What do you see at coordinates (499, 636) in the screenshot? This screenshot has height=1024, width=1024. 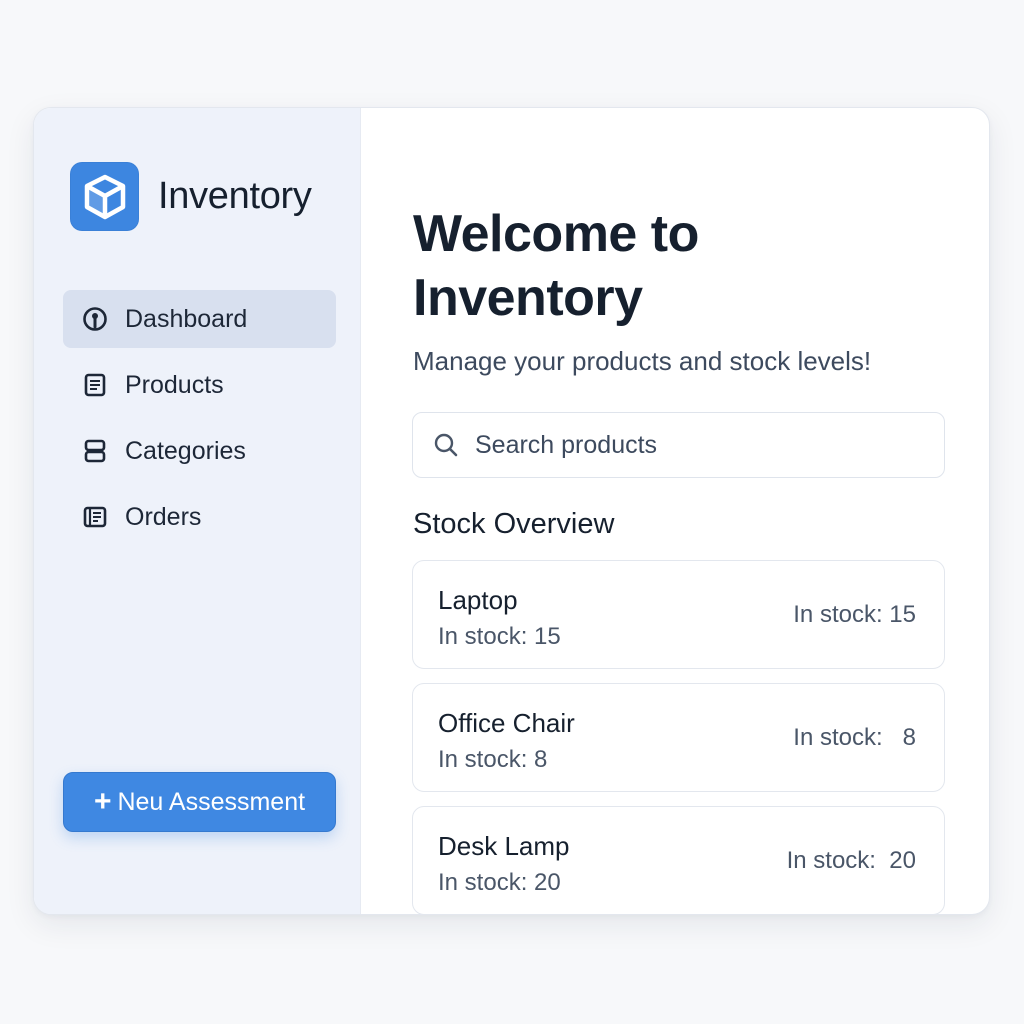 I see `product-stock: In stock: 15` at bounding box center [499, 636].